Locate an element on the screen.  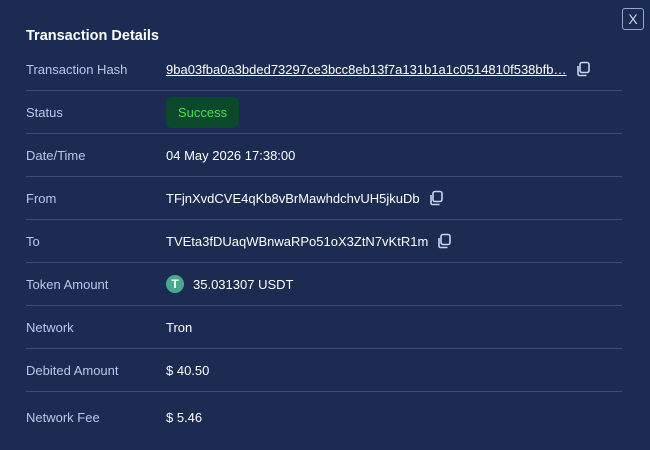
status-value-wrap: Success is located at coordinates (203, 112).